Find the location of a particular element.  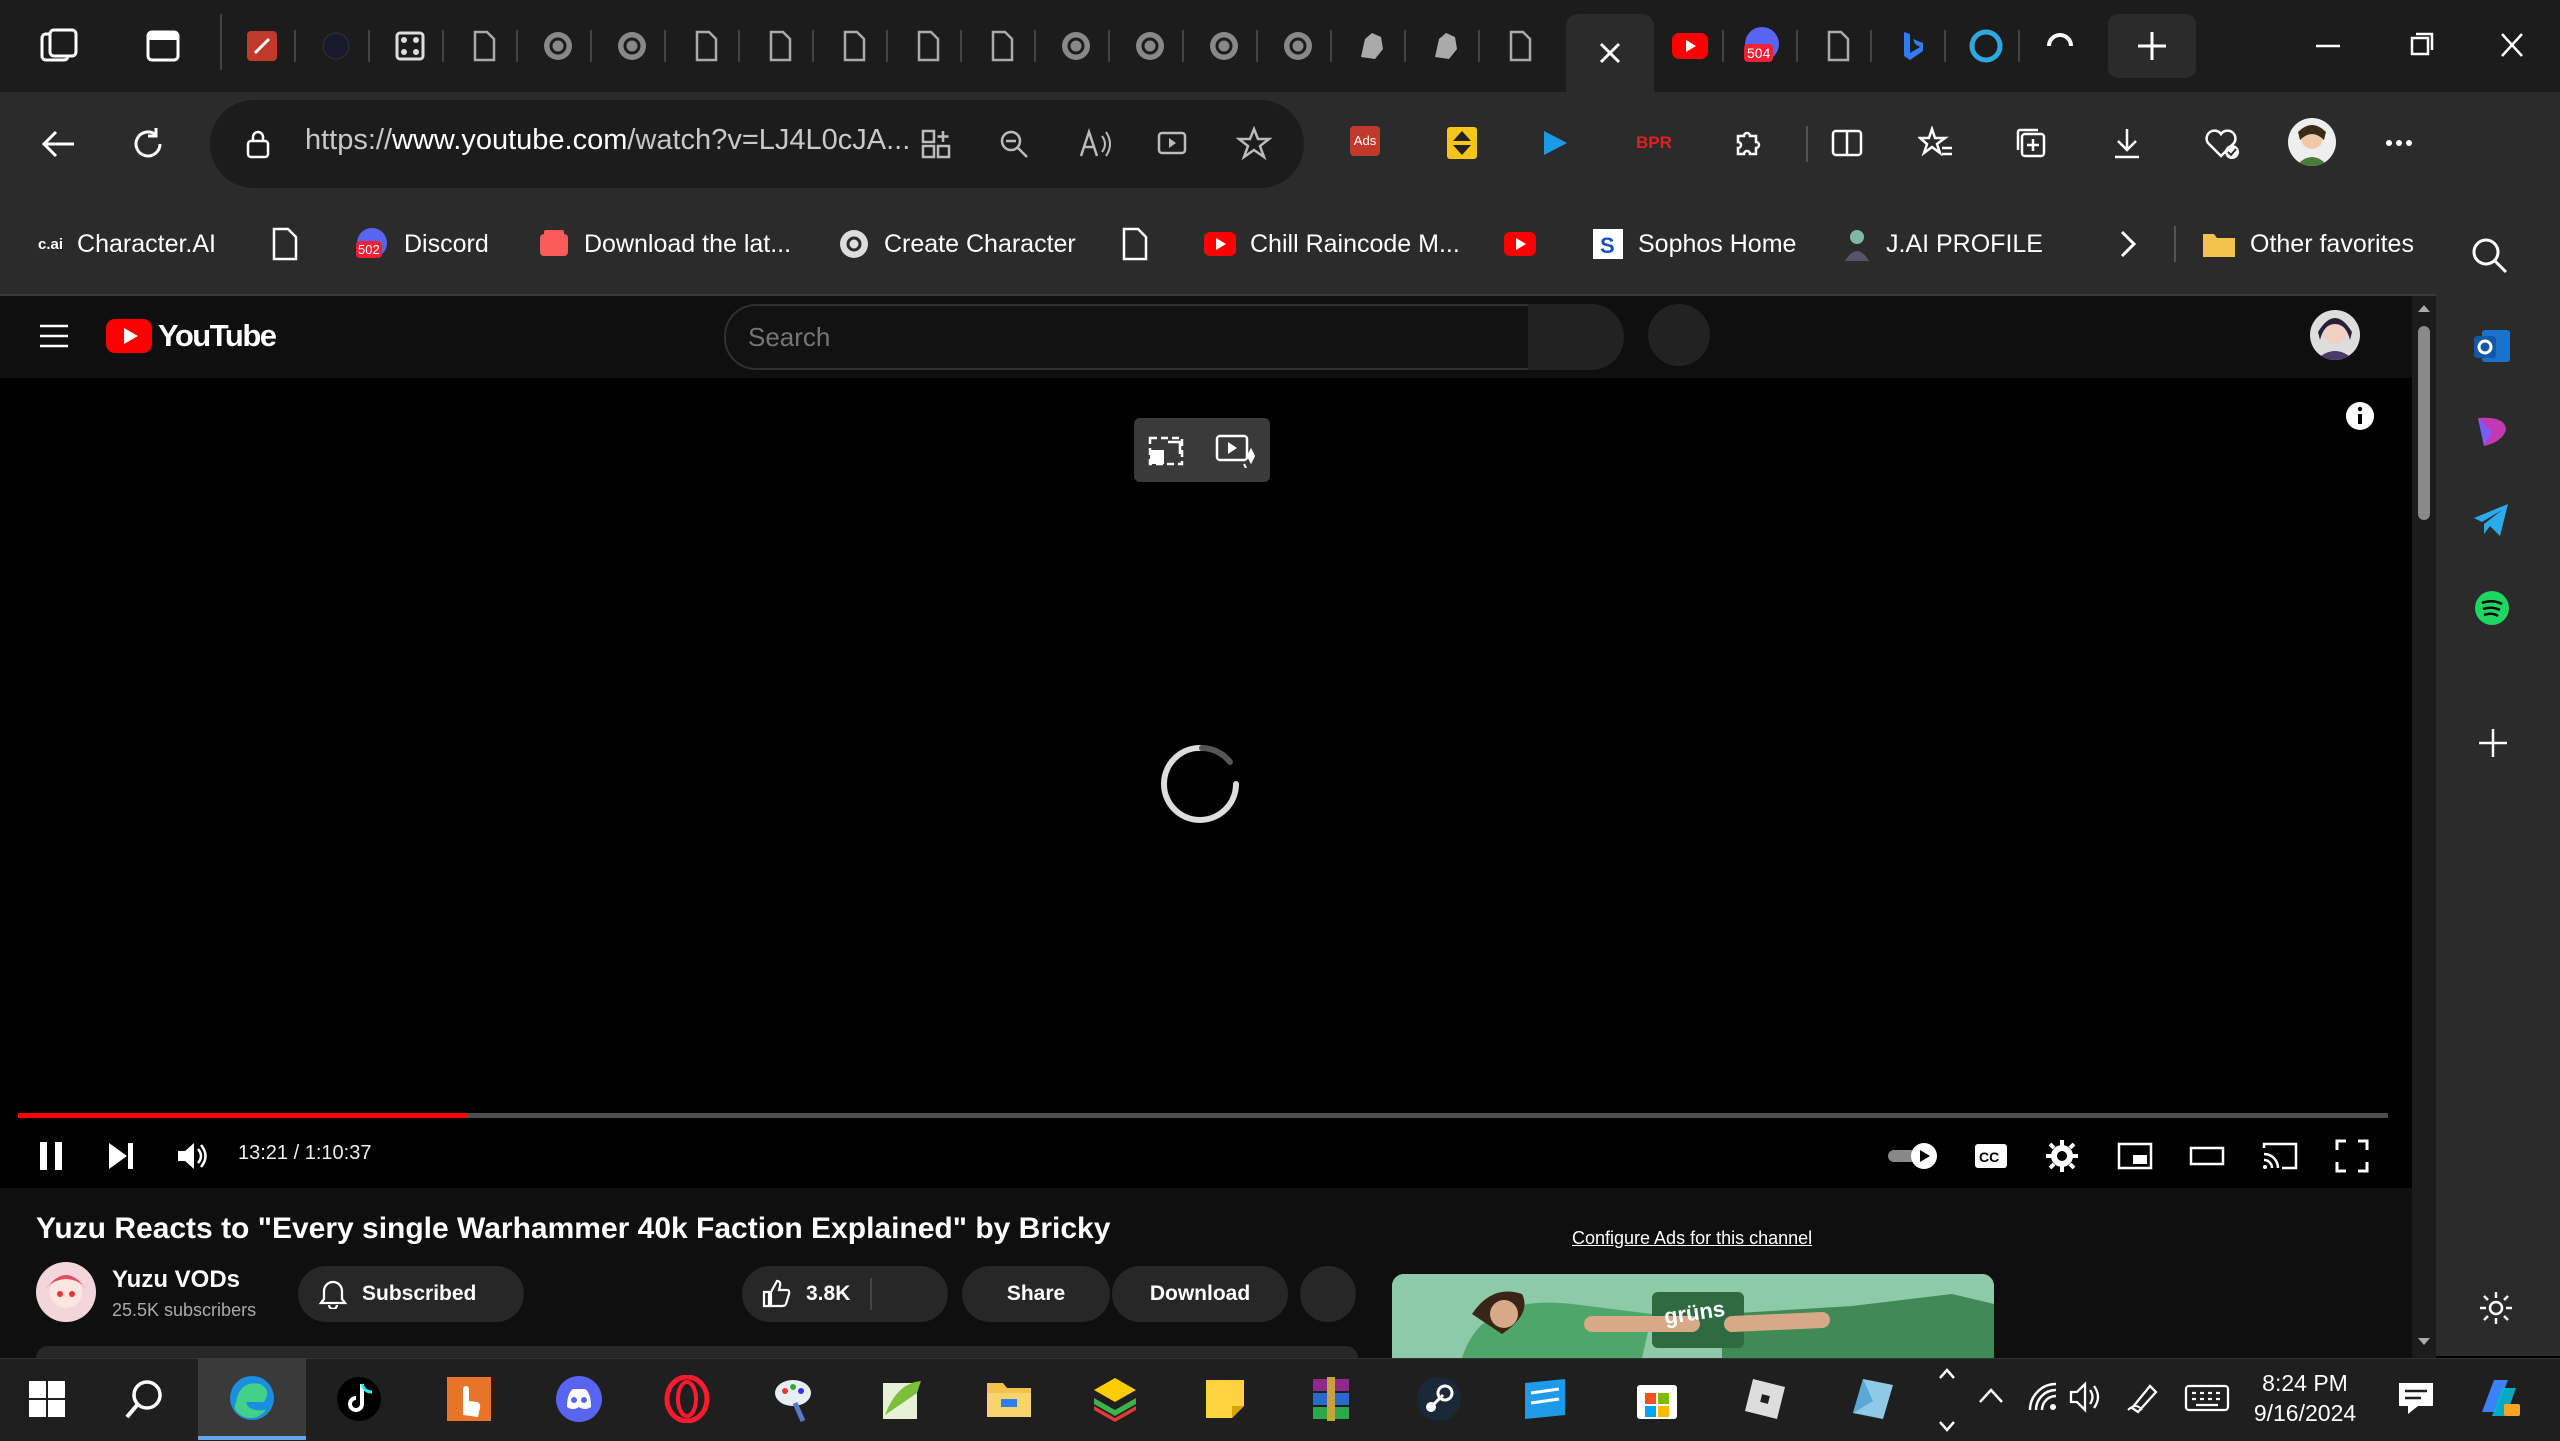

zoom-out-icon is located at coordinates (1014, 144).